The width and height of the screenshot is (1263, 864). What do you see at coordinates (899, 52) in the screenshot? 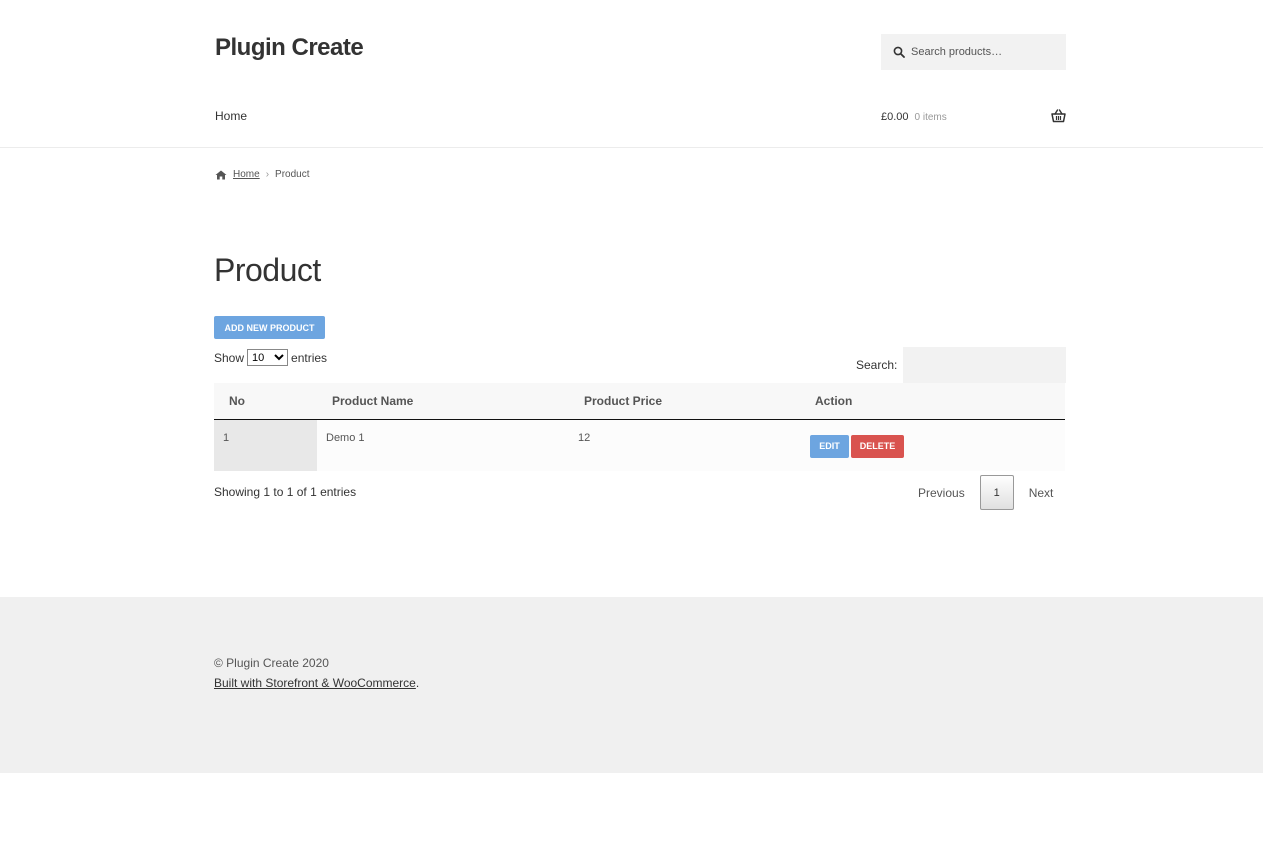
I see `search-icon` at bounding box center [899, 52].